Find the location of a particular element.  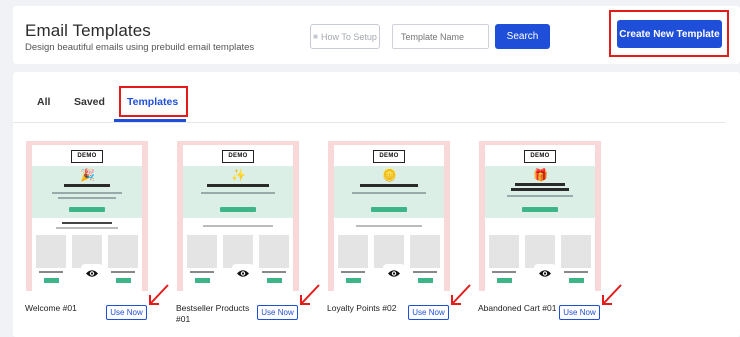

how-to-setup-label: How To Setup is located at coordinates (348, 36).